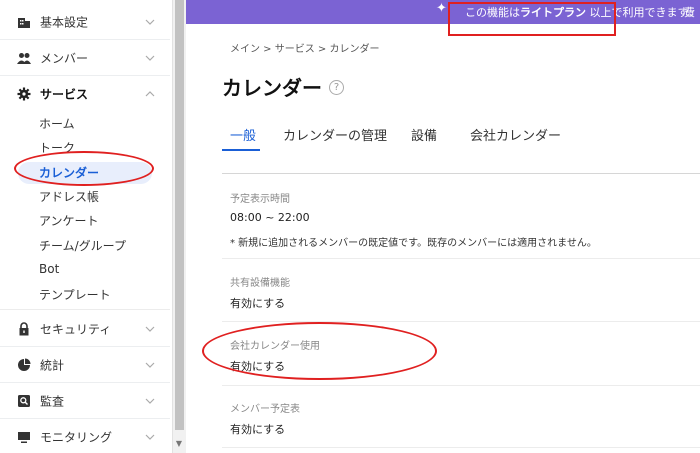  What do you see at coordinates (319, 351) in the screenshot?
I see `annotation-ellipse-company-calendar` at bounding box center [319, 351].